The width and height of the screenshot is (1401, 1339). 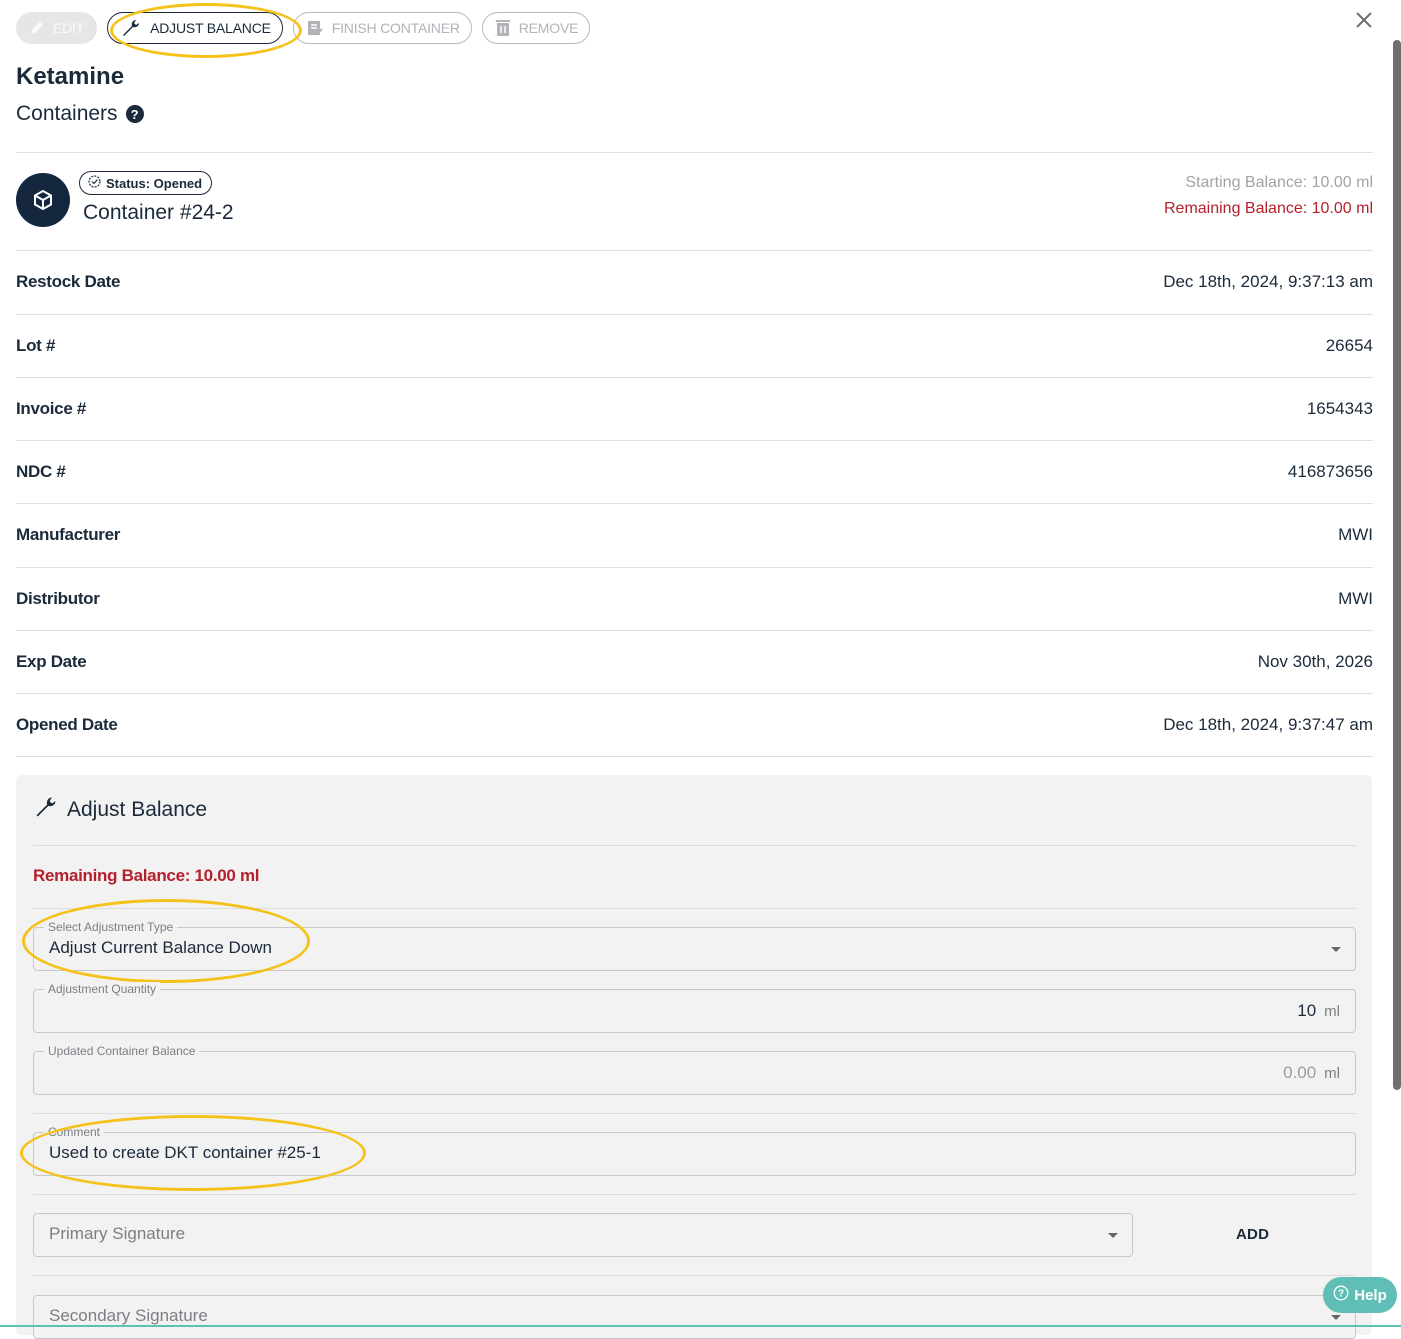 I want to click on field-value-group: 10 ml, so click(x=1318, y=1011).